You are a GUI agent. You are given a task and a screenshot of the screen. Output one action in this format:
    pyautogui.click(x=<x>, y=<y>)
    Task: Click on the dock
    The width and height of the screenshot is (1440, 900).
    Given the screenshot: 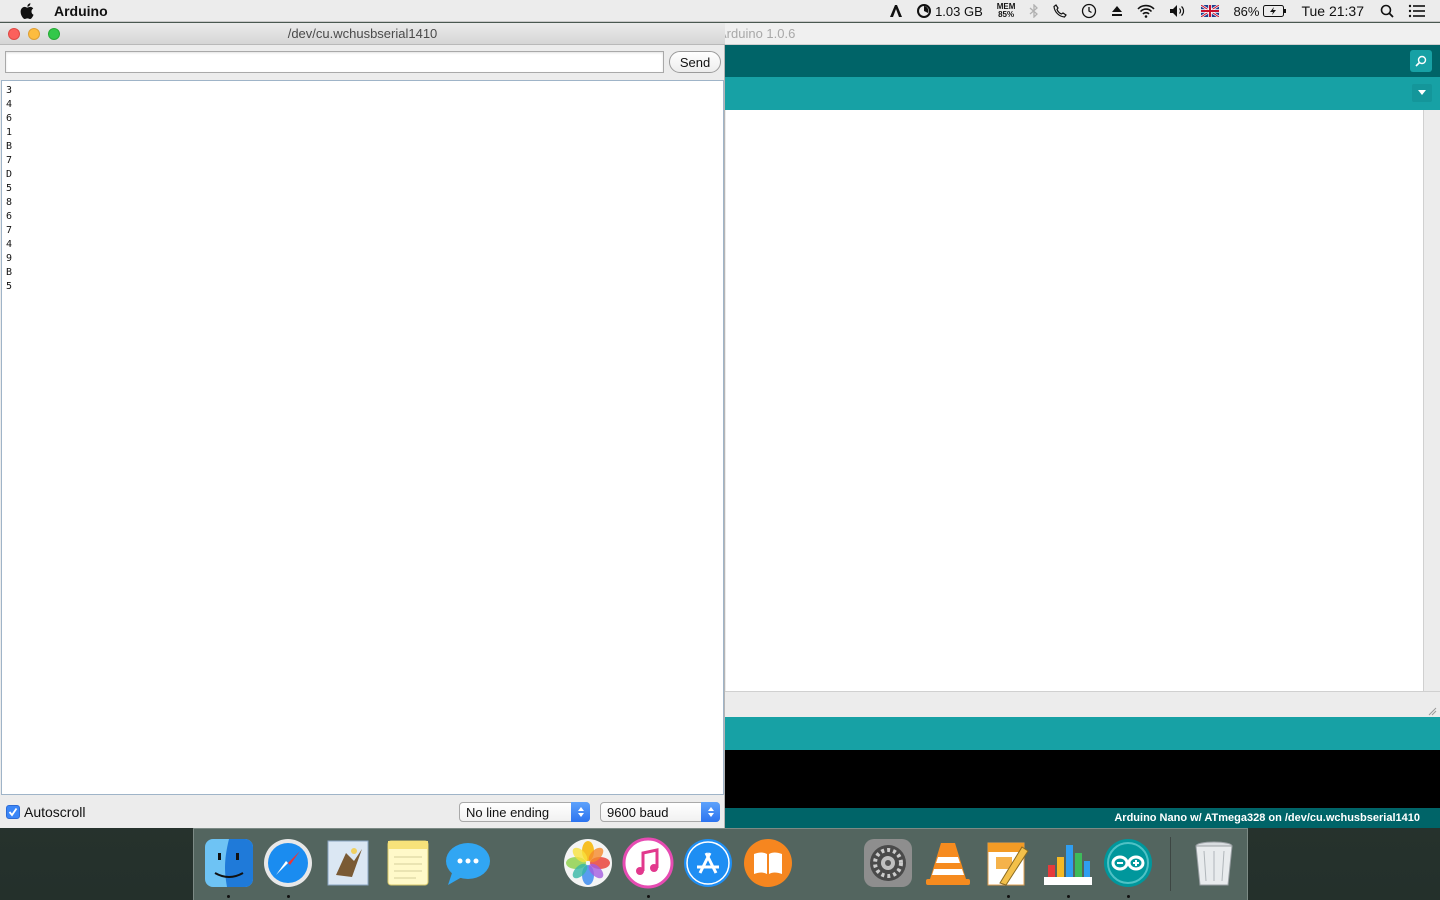 What is the action you would take?
    pyautogui.click(x=720, y=864)
    